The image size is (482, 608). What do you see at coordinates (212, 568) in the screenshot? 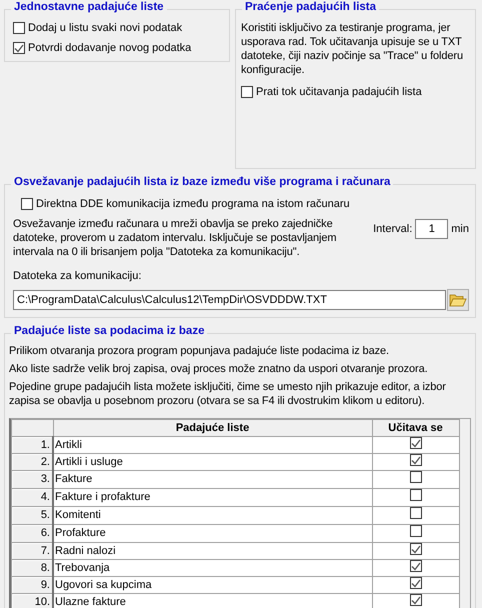
I see `table-cell: Trebovanja` at bounding box center [212, 568].